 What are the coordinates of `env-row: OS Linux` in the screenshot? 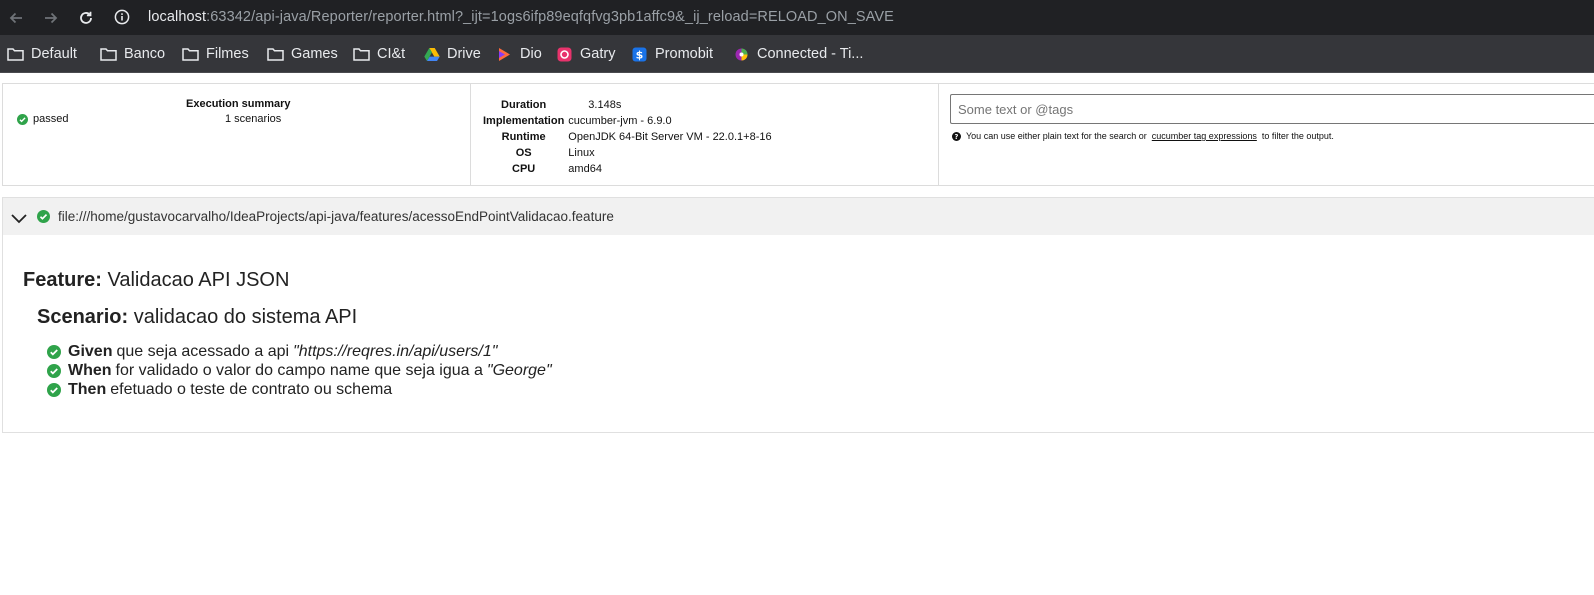 It's located at (627, 153).